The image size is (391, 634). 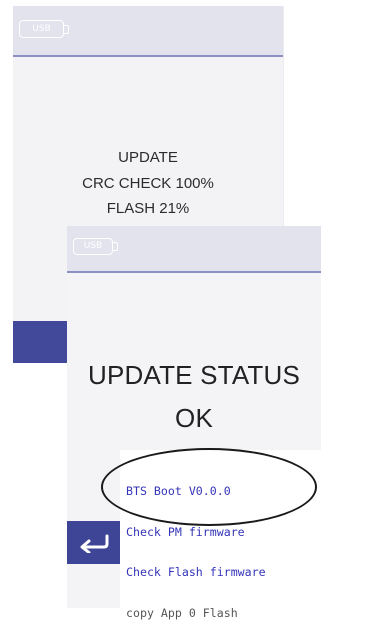 What do you see at coordinates (178, 491) in the screenshot?
I see `boot-log-line: BTS Boot V0.0.0` at bounding box center [178, 491].